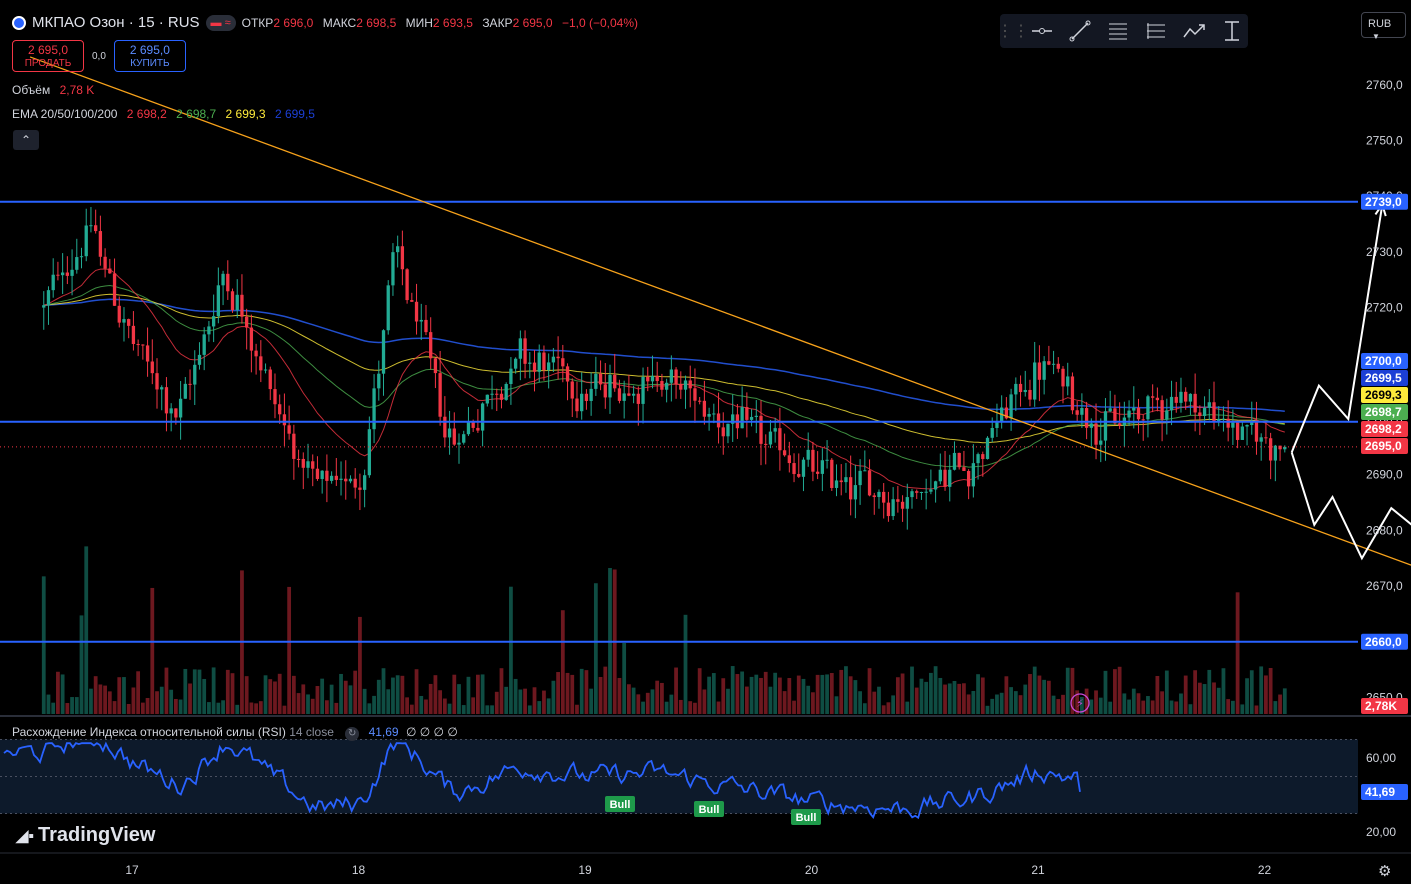 The width and height of the screenshot is (1411, 884). What do you see at coordinates (26, 140) in the screenshot?
I see `collapse-legend-button: ⌃` at bounding box center [26, 140].